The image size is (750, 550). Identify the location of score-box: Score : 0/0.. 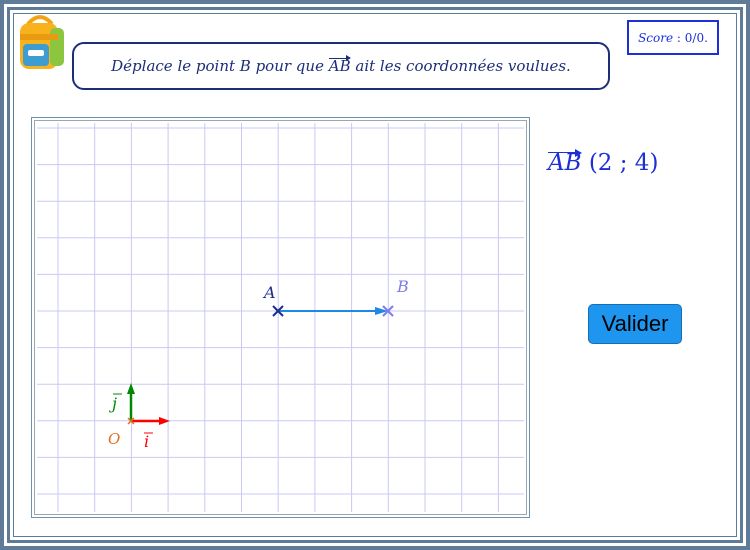
(673, 37).